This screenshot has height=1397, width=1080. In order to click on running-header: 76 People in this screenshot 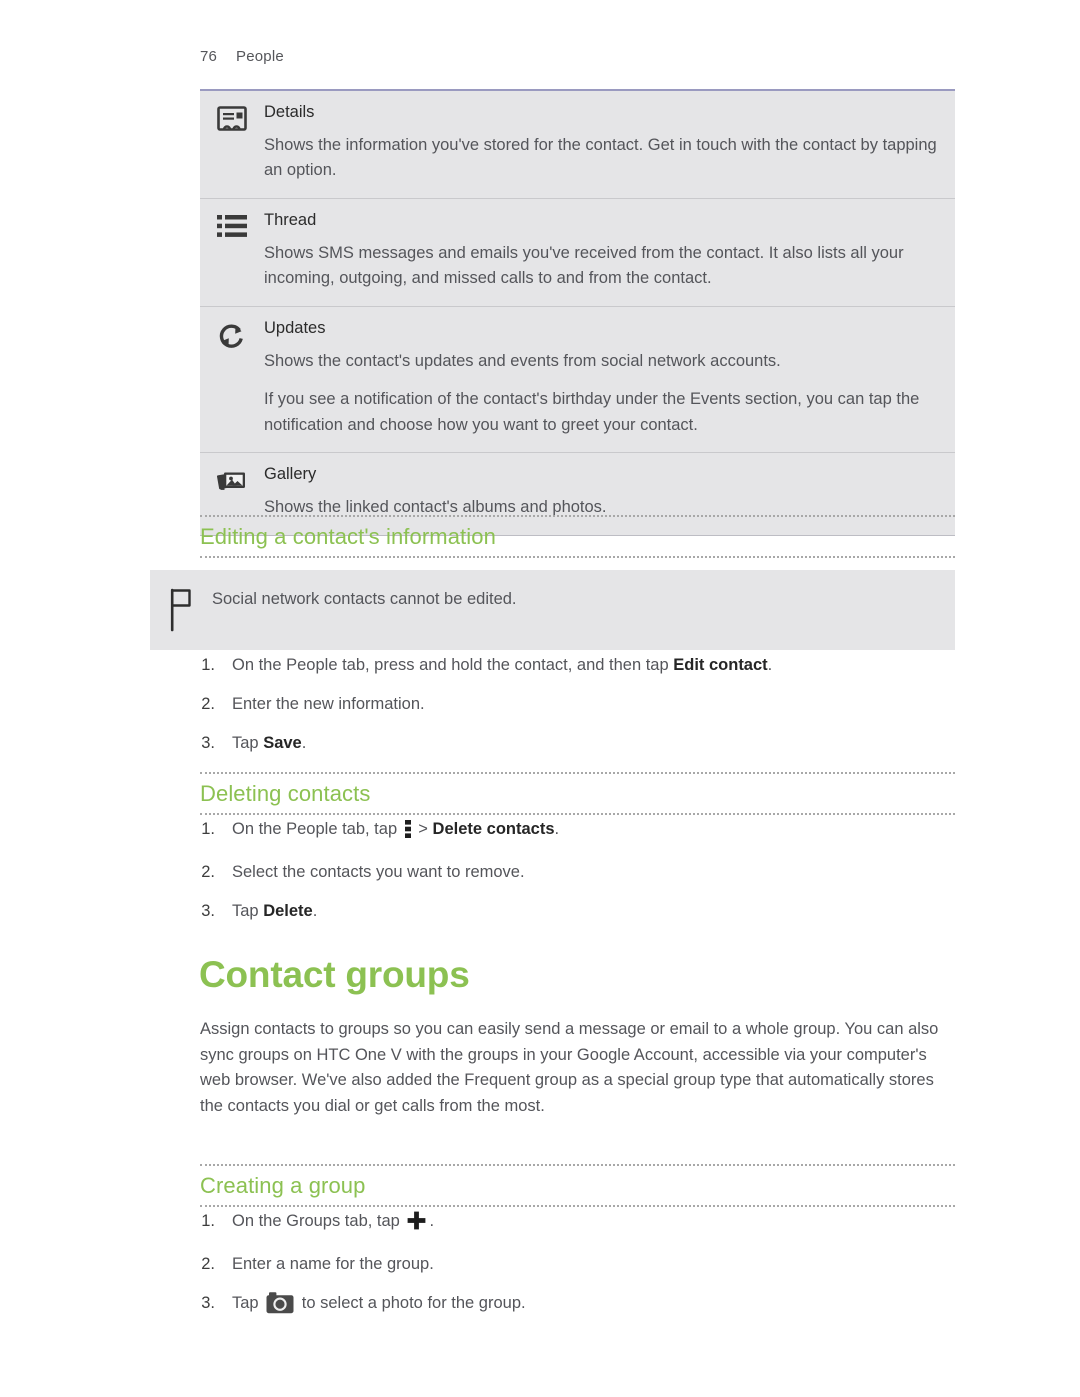, I will do `click(242, 56)`.